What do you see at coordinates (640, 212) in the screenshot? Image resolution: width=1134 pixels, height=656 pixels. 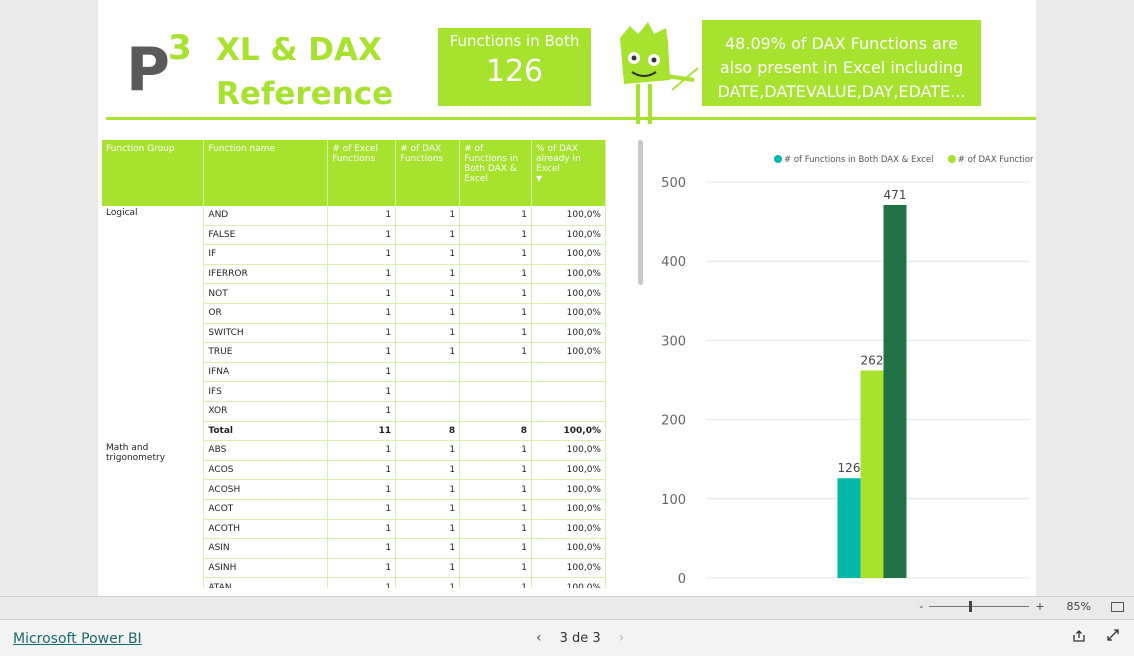 I see `table-scrollbar` at bounding box center [640, 212].